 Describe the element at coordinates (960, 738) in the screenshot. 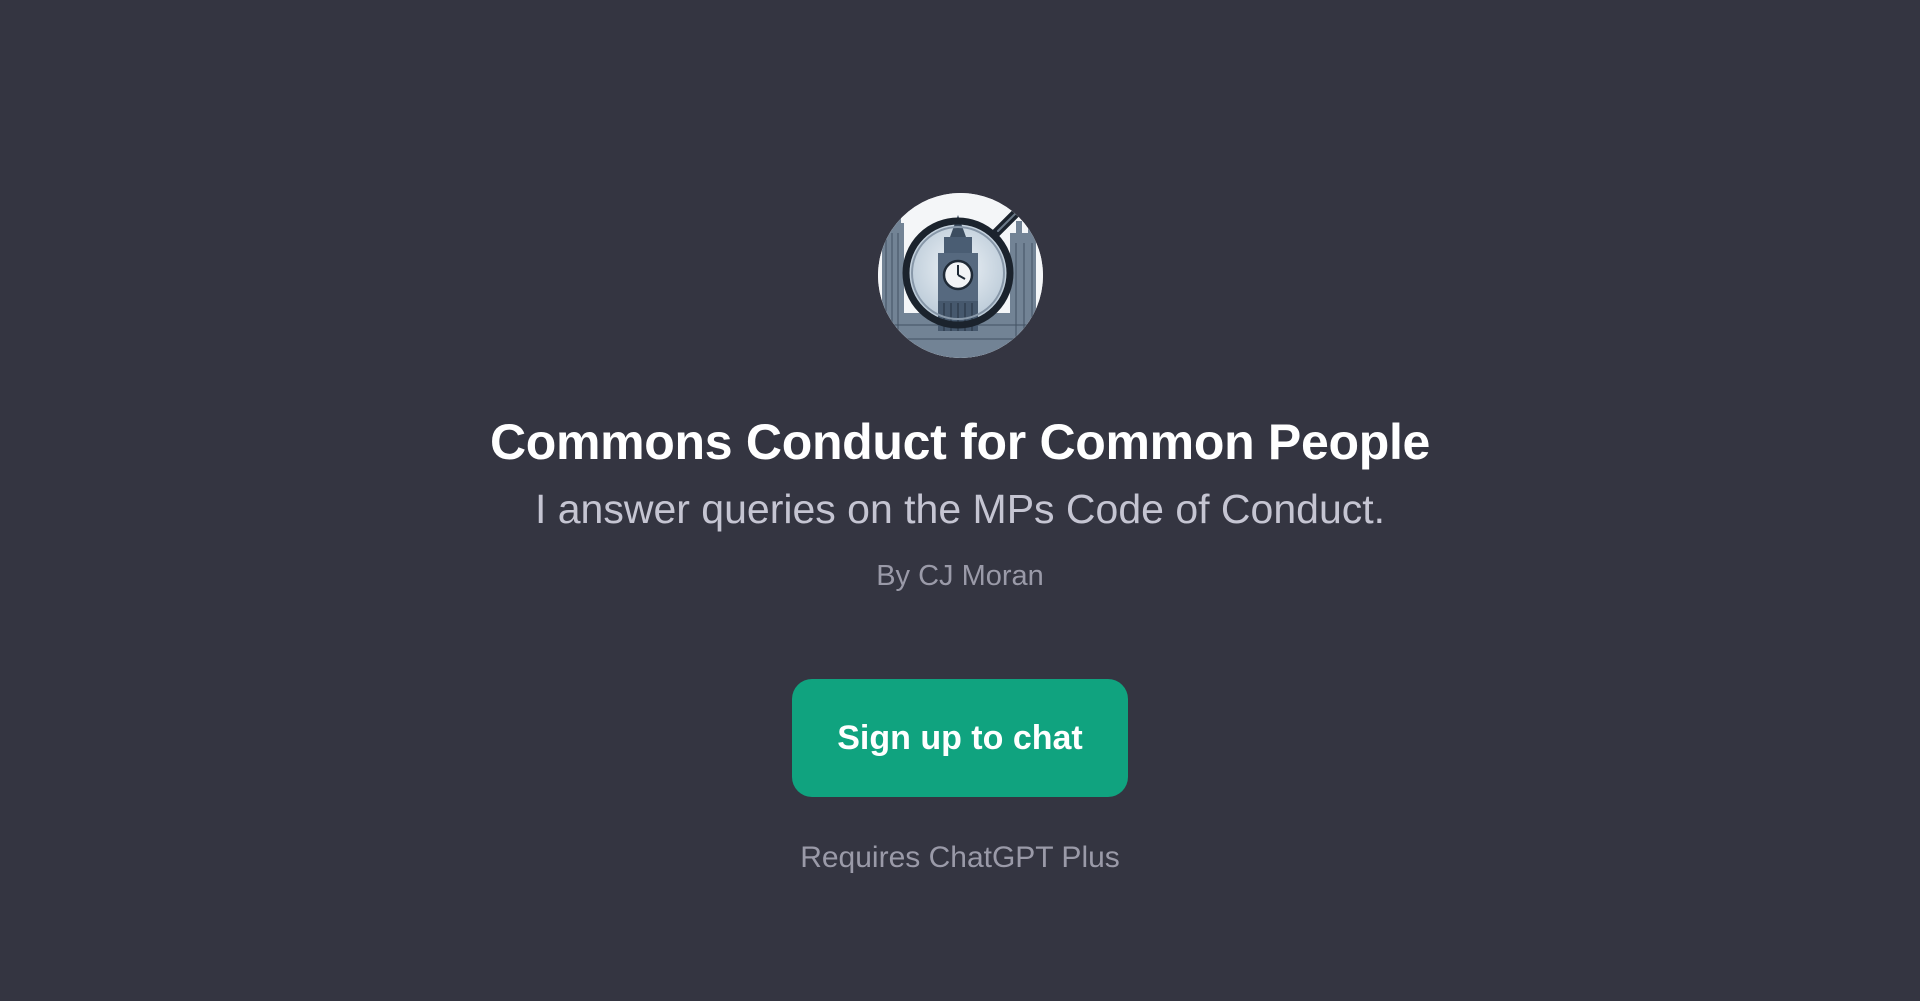

I see `sign-up-to-chat-button: Sign up to chat` at that location.